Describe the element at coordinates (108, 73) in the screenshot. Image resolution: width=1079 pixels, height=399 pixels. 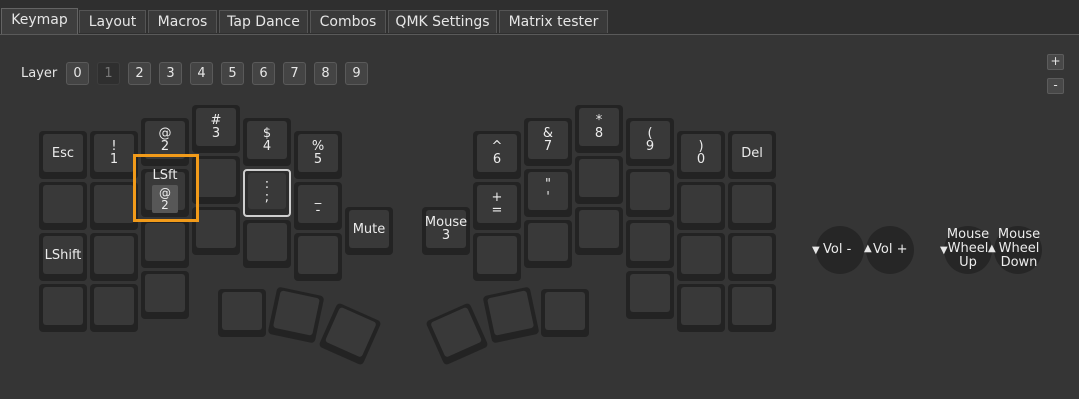
I see `layer-button-1: 1` at that location.